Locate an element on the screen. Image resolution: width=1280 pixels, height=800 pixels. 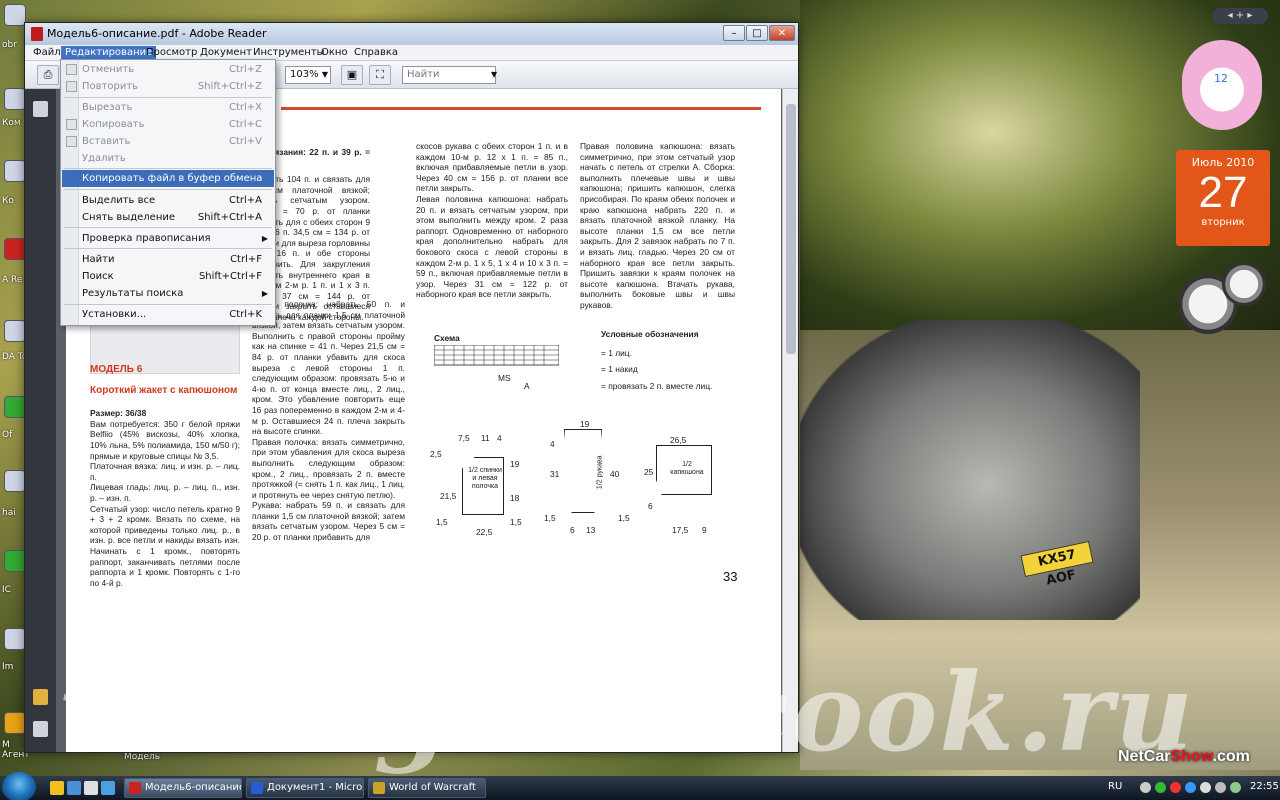
legend-item: = 1 лиц. is located at coordinates (616, 352).